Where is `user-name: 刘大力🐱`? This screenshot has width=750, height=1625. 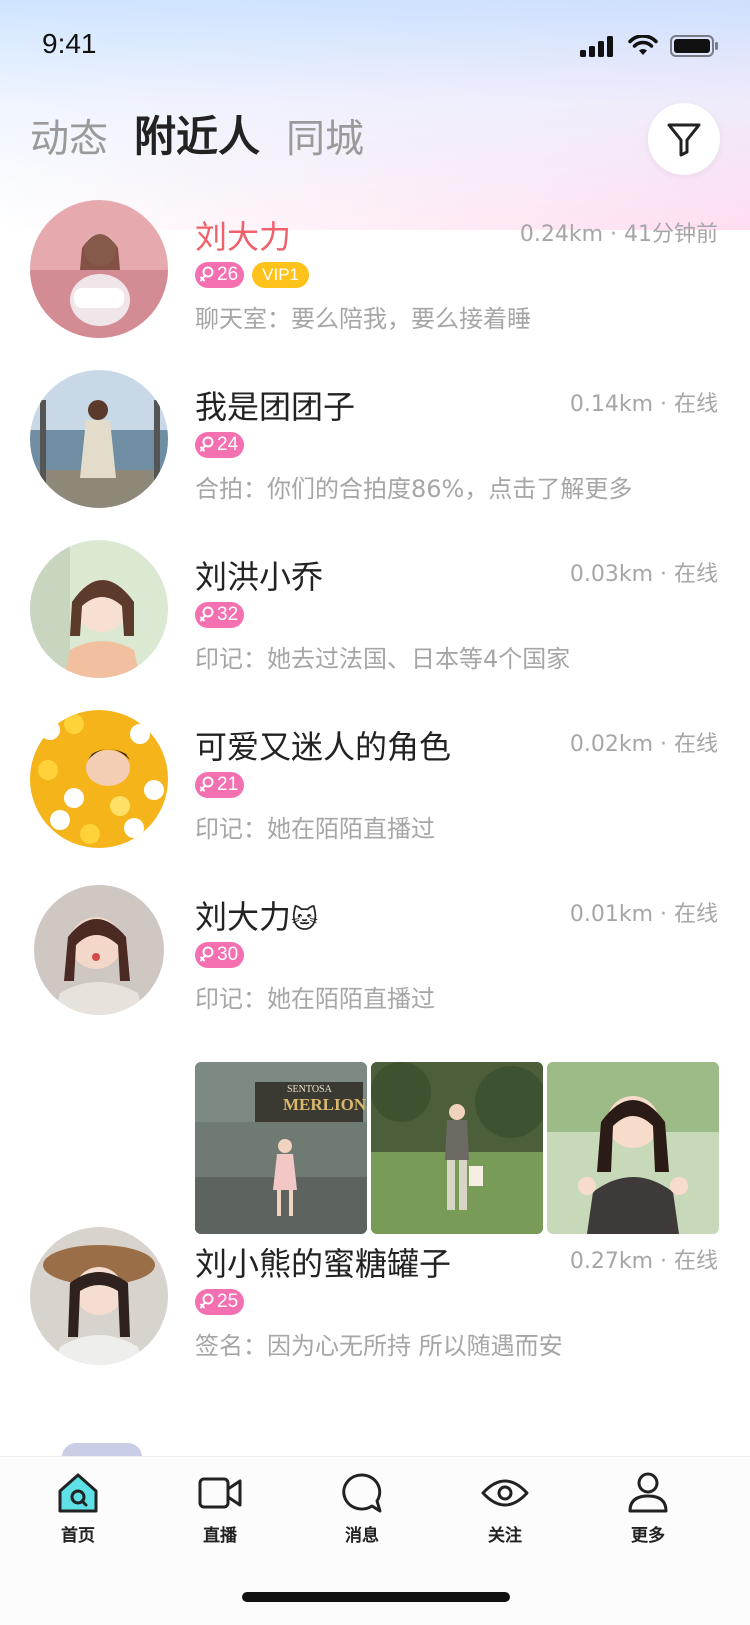 user-name: 刘大力🐱 is located at coordinates (256, 915).